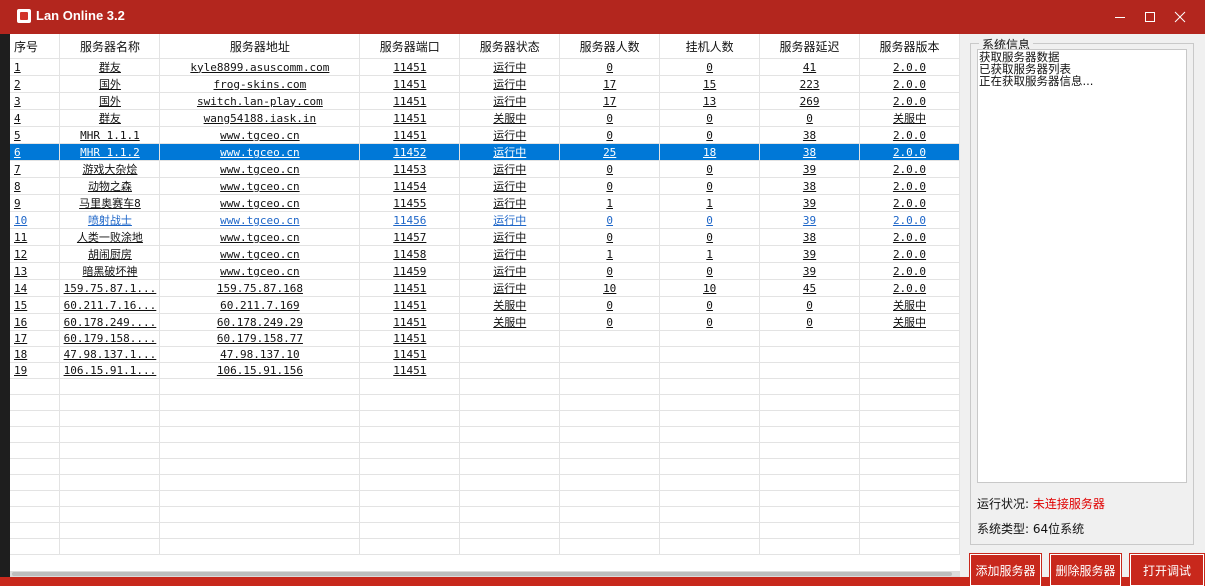 The image size is (1205, 586). Describe the element at coordinates (410, 254) in the screenshot. I see `cell-server-port: 11458` at that location.